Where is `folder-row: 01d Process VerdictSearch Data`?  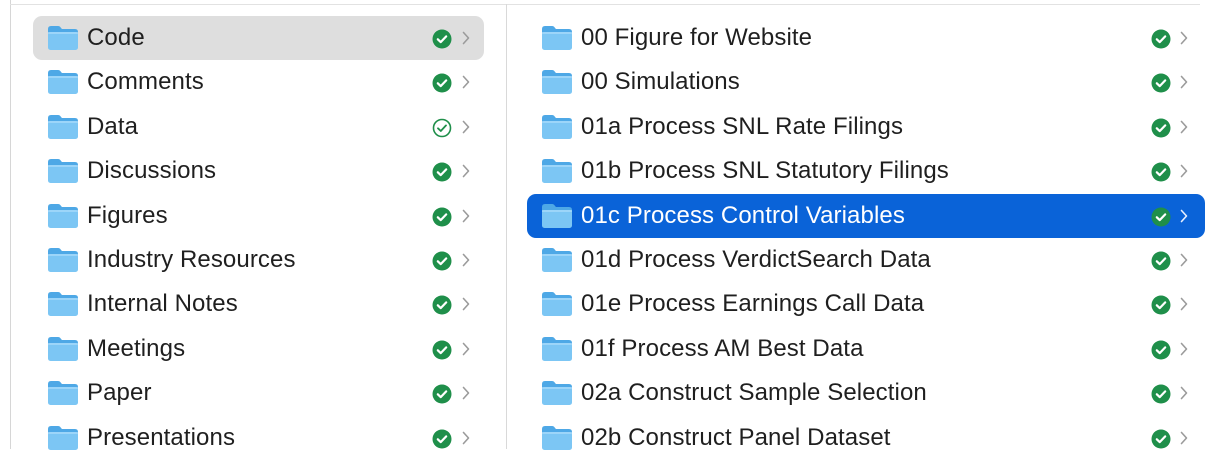 folder-row: 01d Process VerdictSearch Data is located at coordinates (866, 260).